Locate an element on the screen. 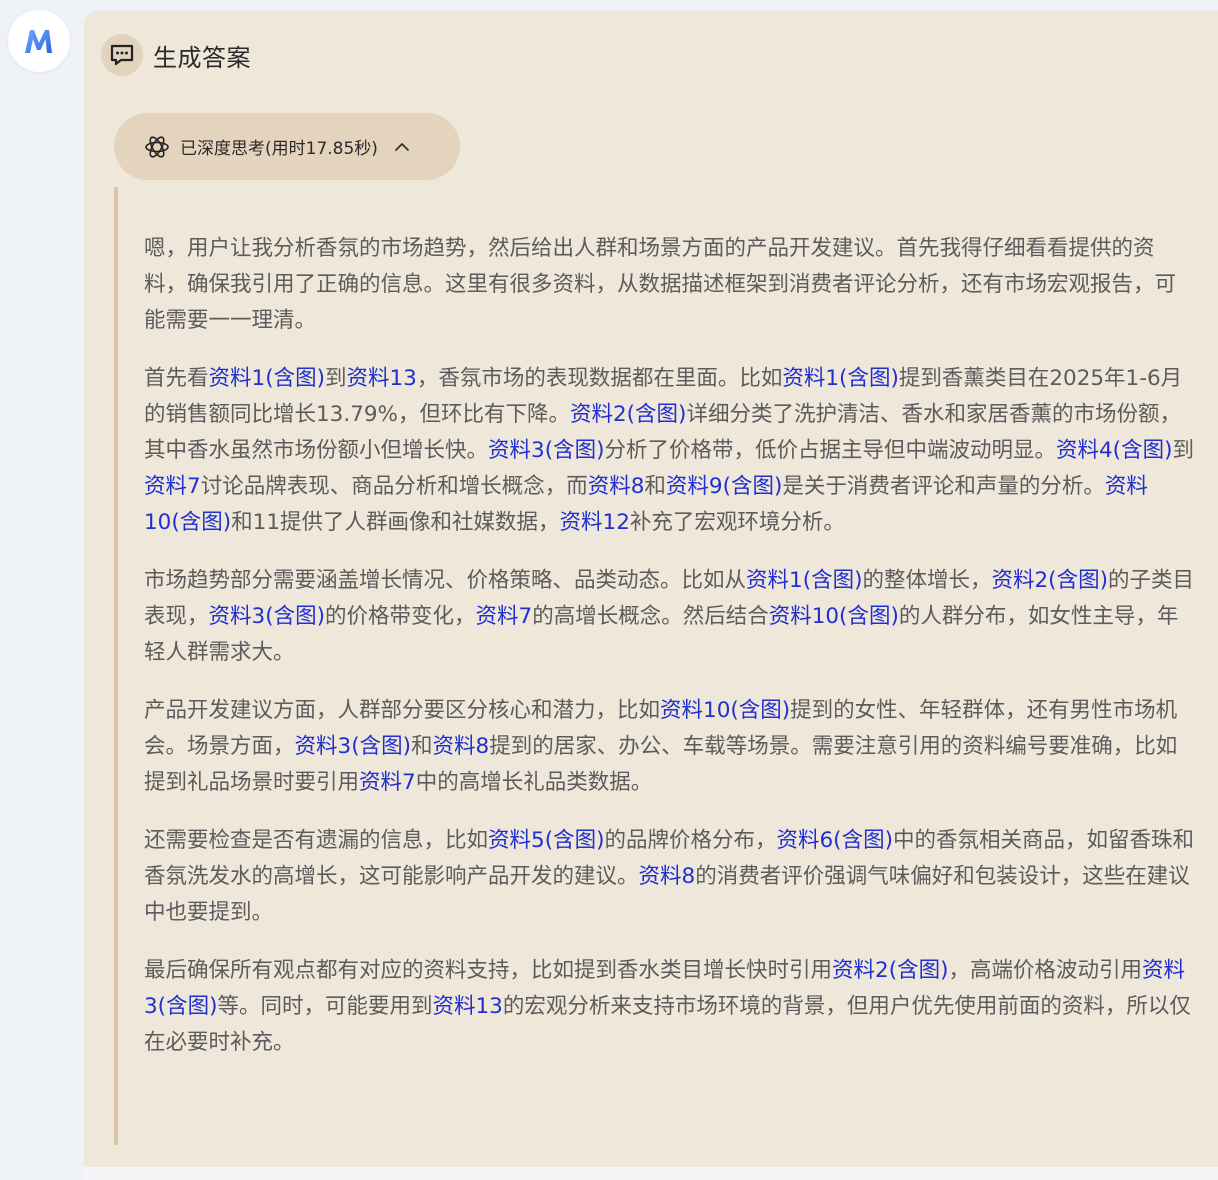  thought-text-run: 的品牌价格分布， is located at coordinates (690, 840).